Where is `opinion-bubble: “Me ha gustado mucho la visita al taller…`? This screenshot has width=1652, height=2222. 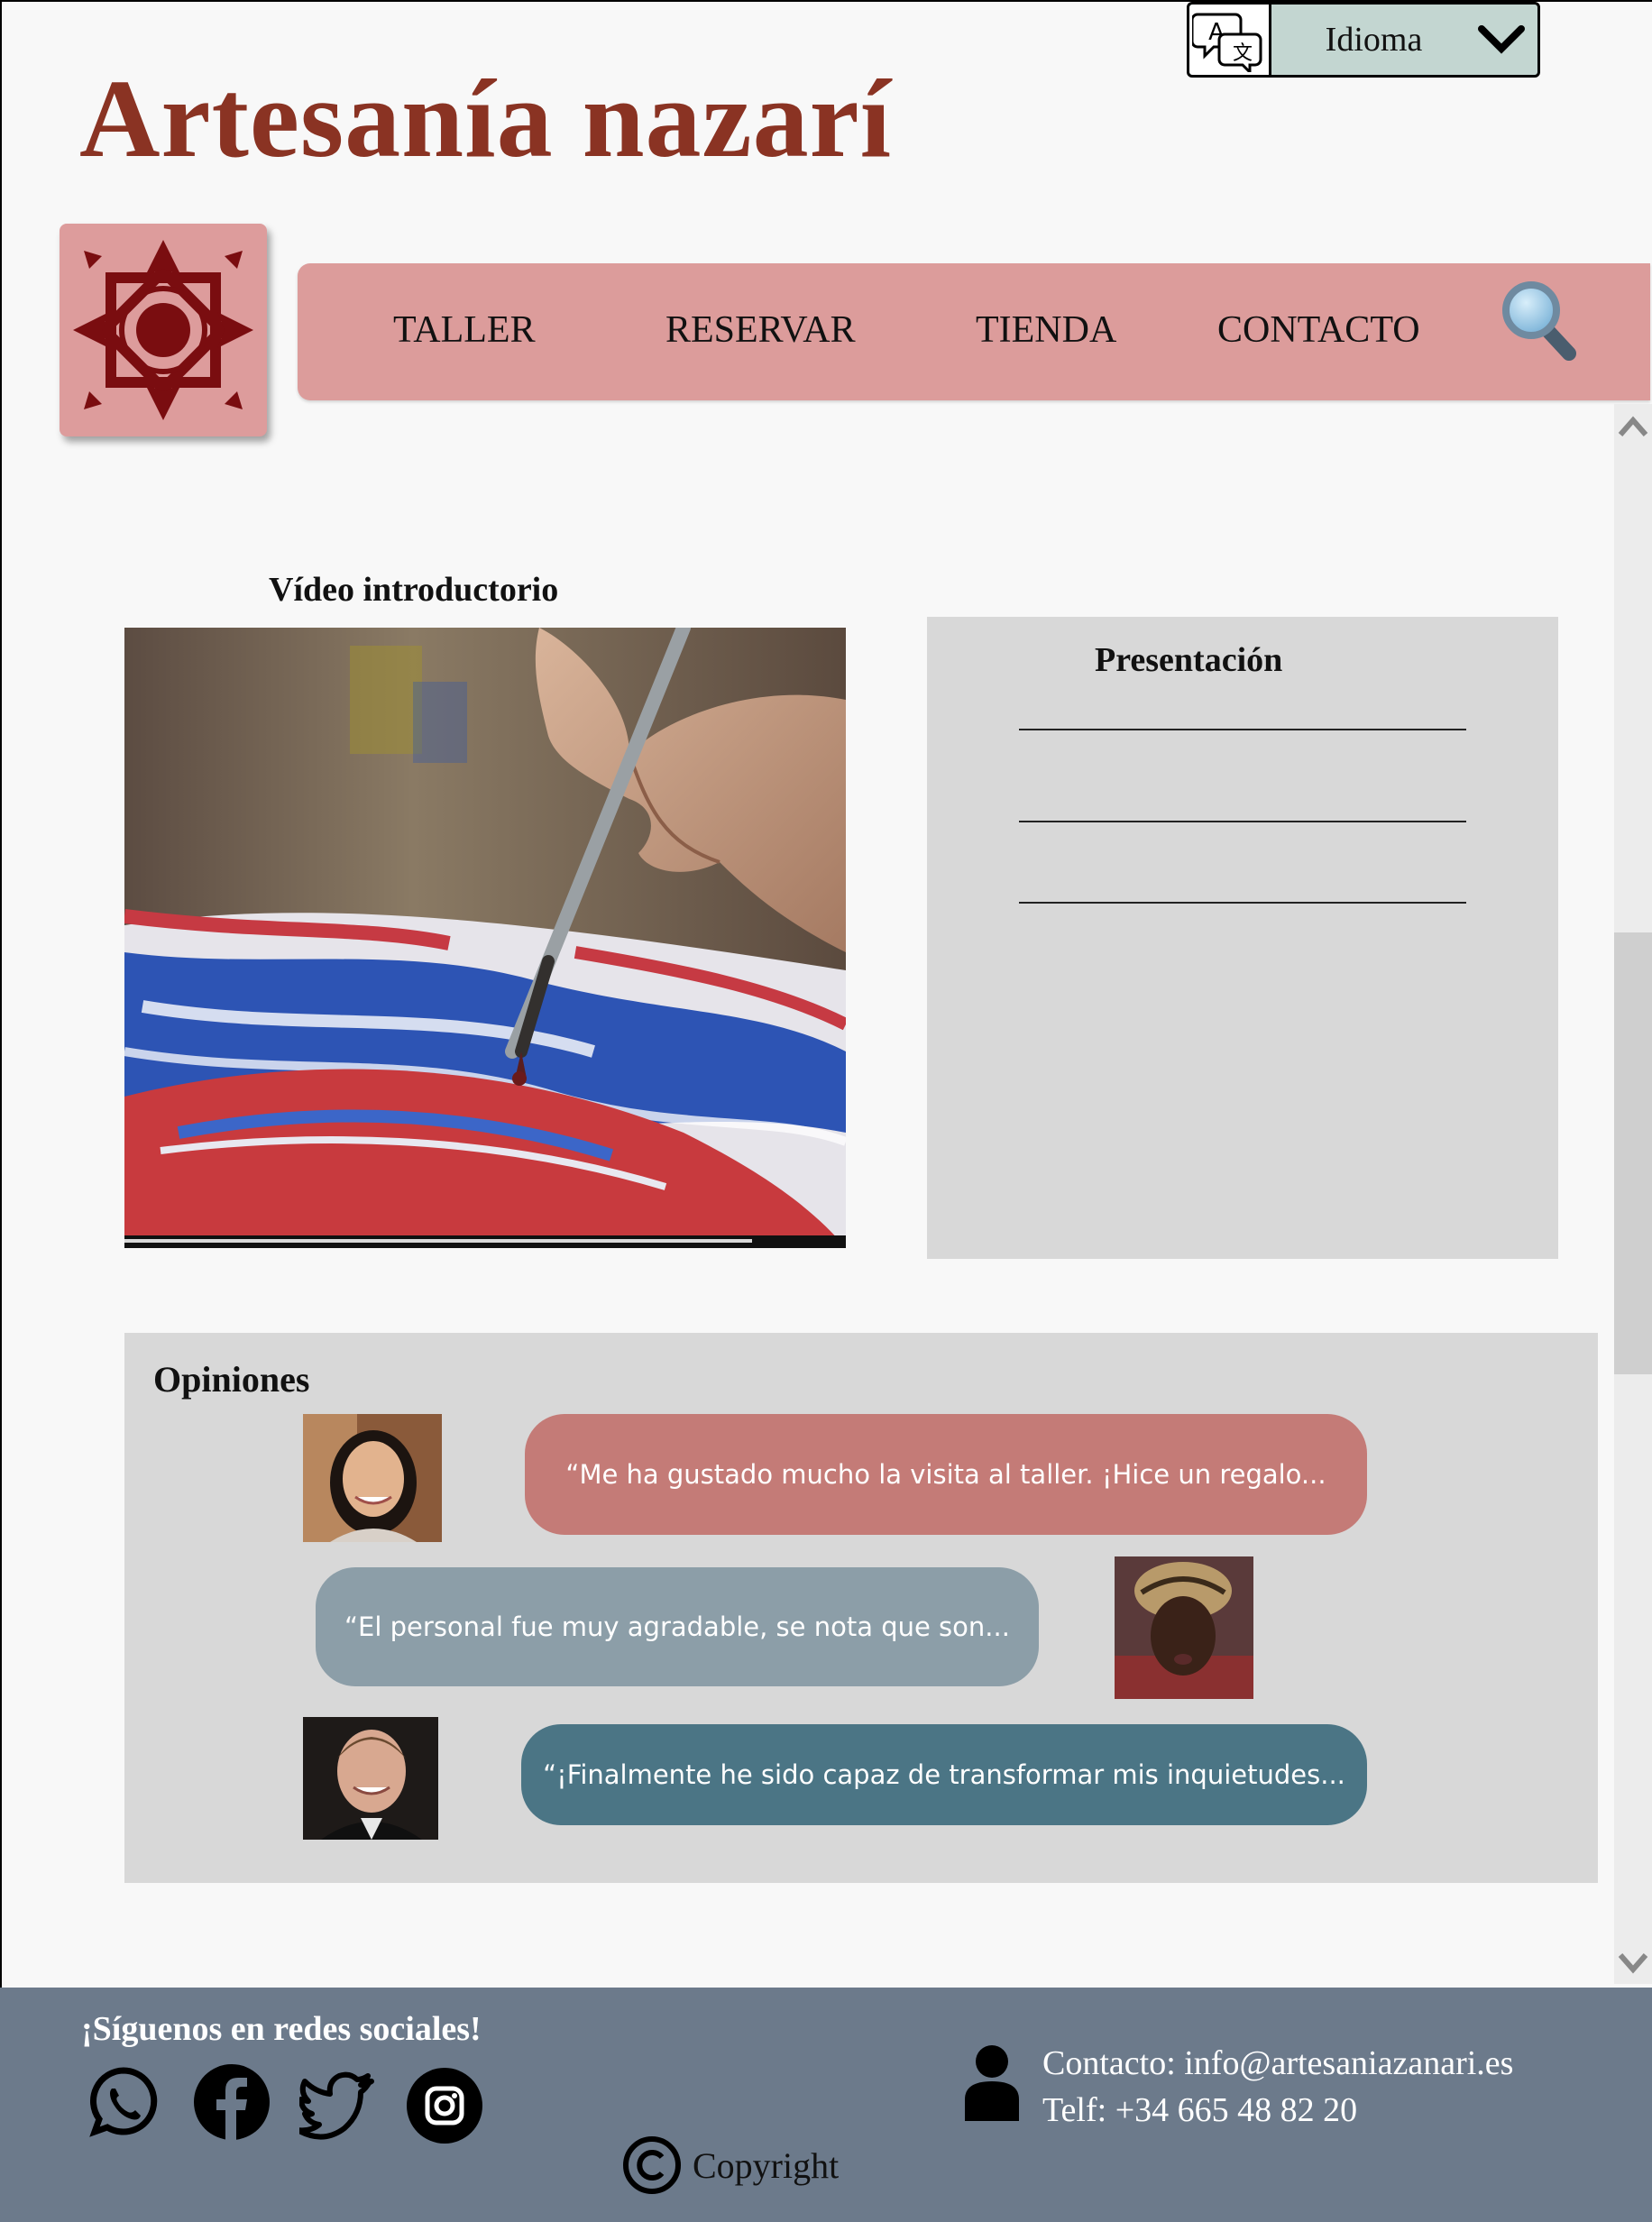
opinion-bubble: “Me ha gustado mucho la visita al taller… is located at coordinates (946, 1474).